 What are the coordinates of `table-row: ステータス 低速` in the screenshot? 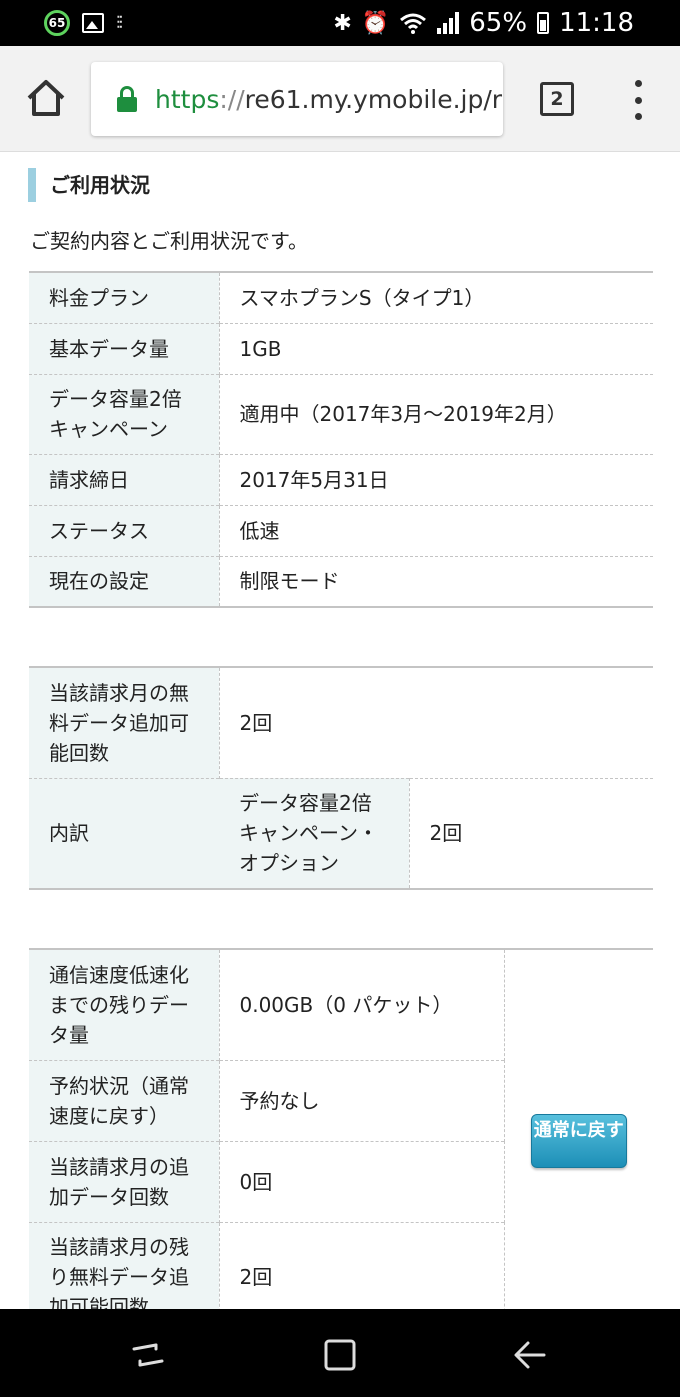 It's located at (341, 530).